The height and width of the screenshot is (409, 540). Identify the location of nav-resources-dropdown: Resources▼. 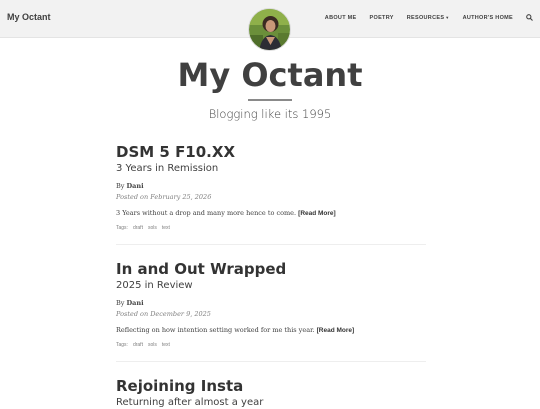
(428, 18).